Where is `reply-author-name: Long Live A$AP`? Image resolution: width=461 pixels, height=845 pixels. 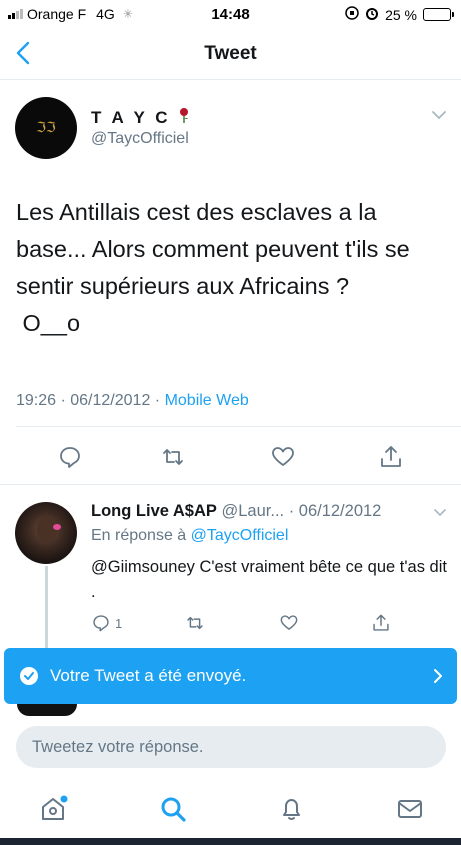 reply-author-name: Long Live A$AP is located at coordinates (154, 511).